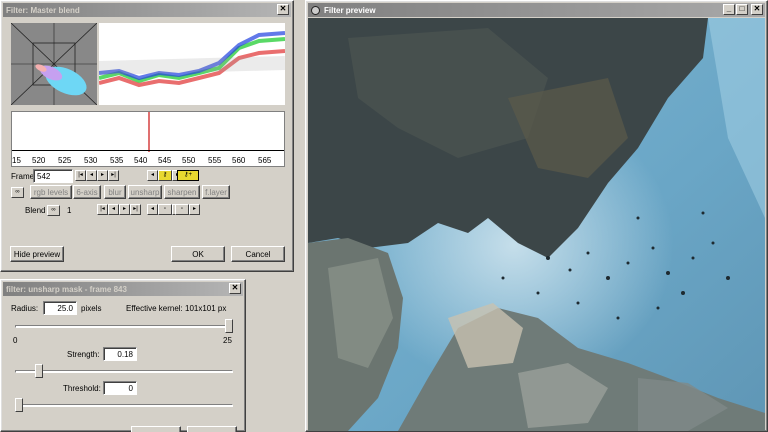 This screenshot has height=432, width=768. What do you see at coordinates (215, 160) in the screenshot?
I see `timeline-tick: 555` at bounding box center [215, 160].